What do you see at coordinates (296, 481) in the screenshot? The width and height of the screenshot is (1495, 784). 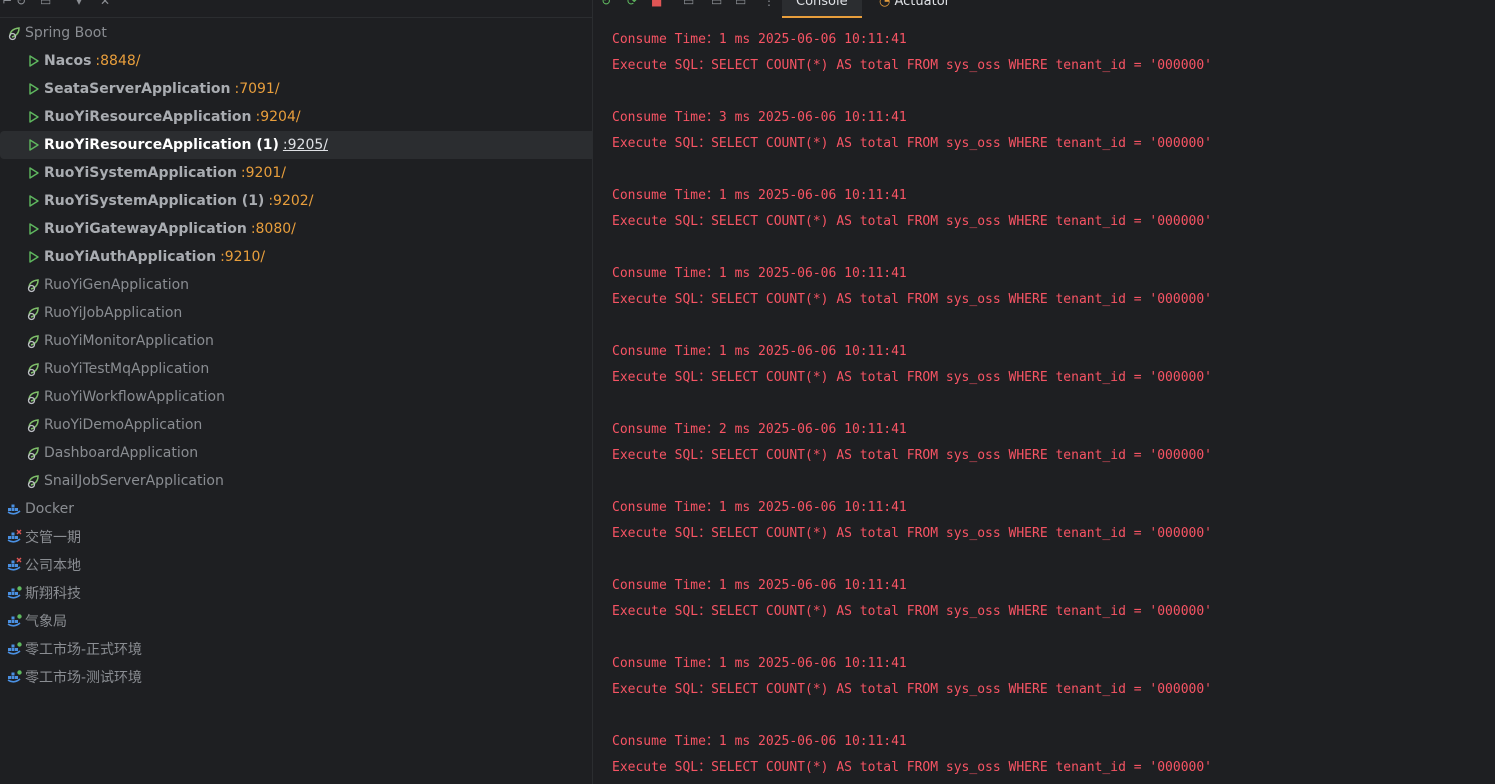 I see `service-item: SnailJobServerApplication` at bounding box center [296, 481].